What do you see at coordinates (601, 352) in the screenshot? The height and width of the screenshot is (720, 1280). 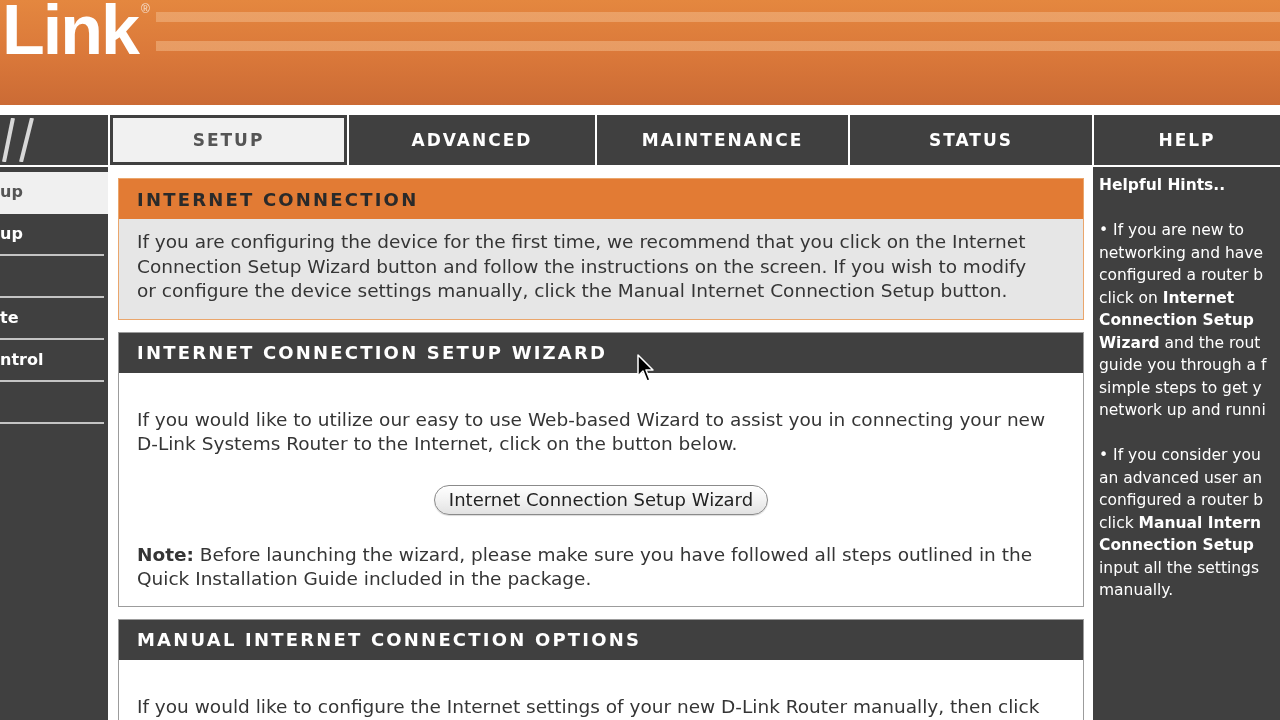 I see `section-title: INTERNET CONNECTION SETUP WIZARD` at bounding box center [601, 352].